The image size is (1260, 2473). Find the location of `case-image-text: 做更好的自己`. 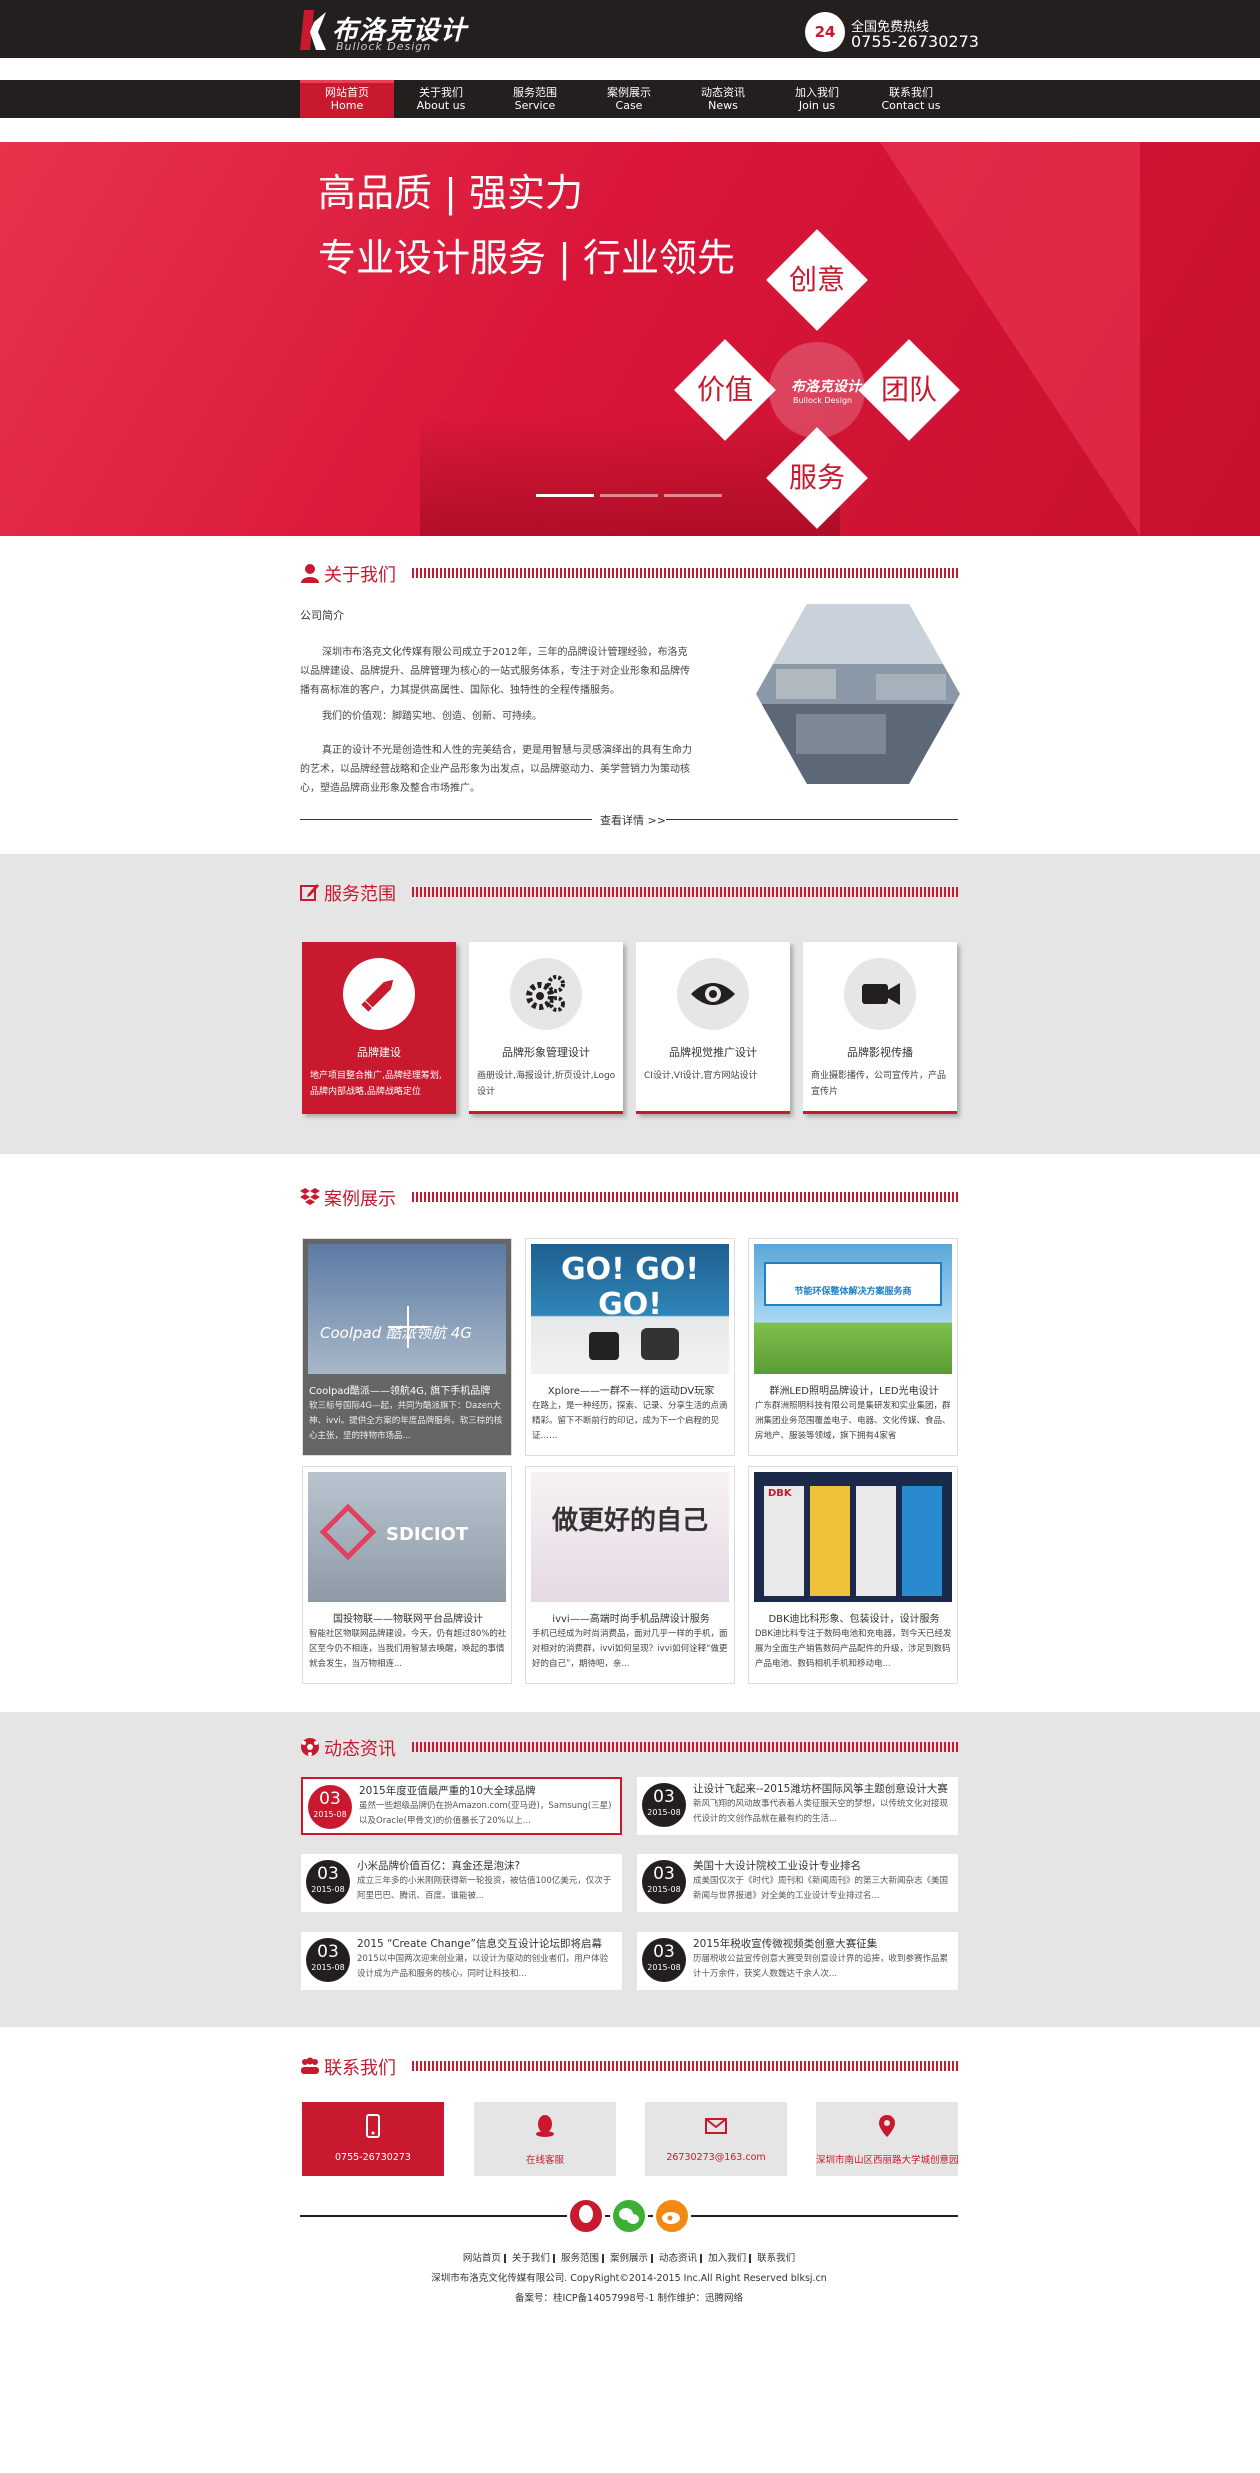

case-image-text: 做更好的自己 is located at coordinates (629, 1521).